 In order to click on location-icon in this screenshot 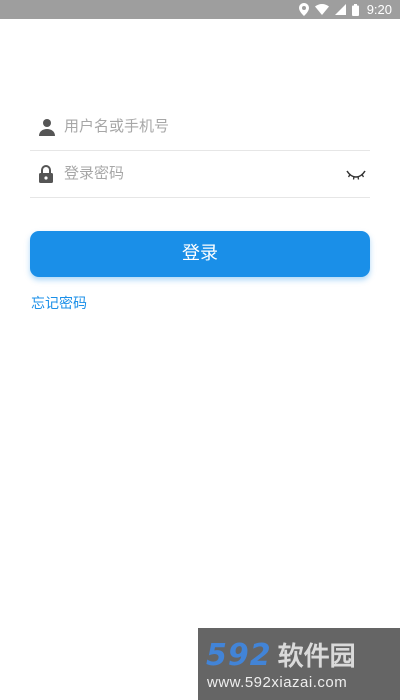, I will do `click(303, 9)`.